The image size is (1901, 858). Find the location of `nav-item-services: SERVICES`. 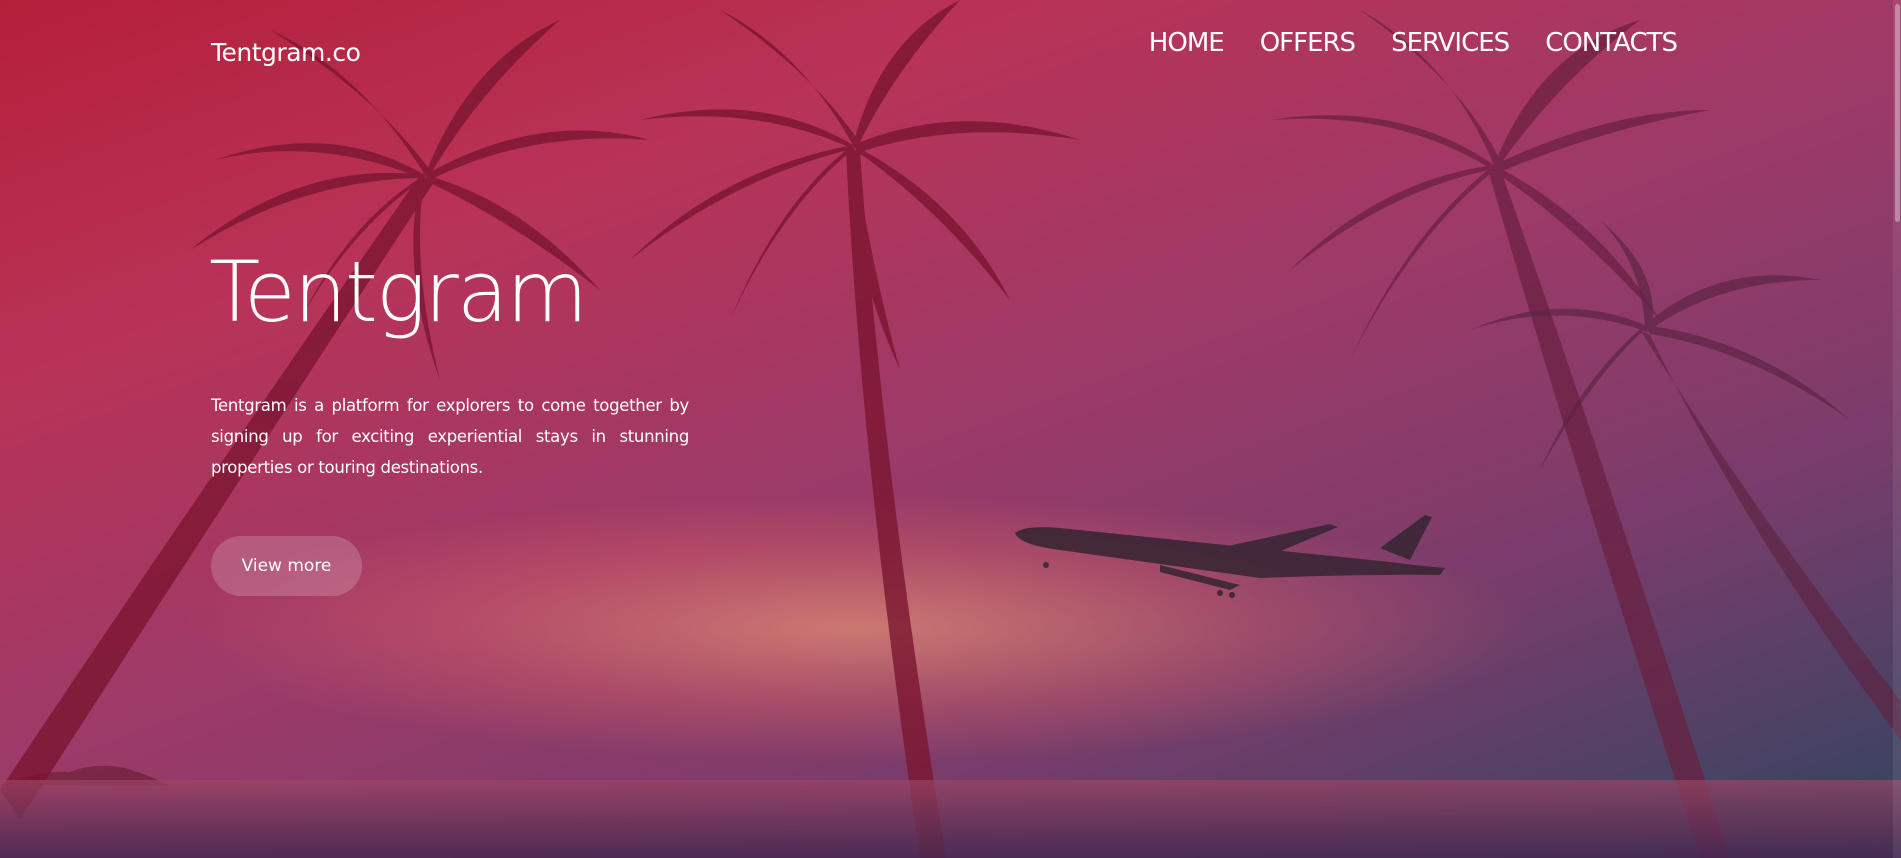

nav-item-services: SERVICES is located at coordinates (1450, 43).